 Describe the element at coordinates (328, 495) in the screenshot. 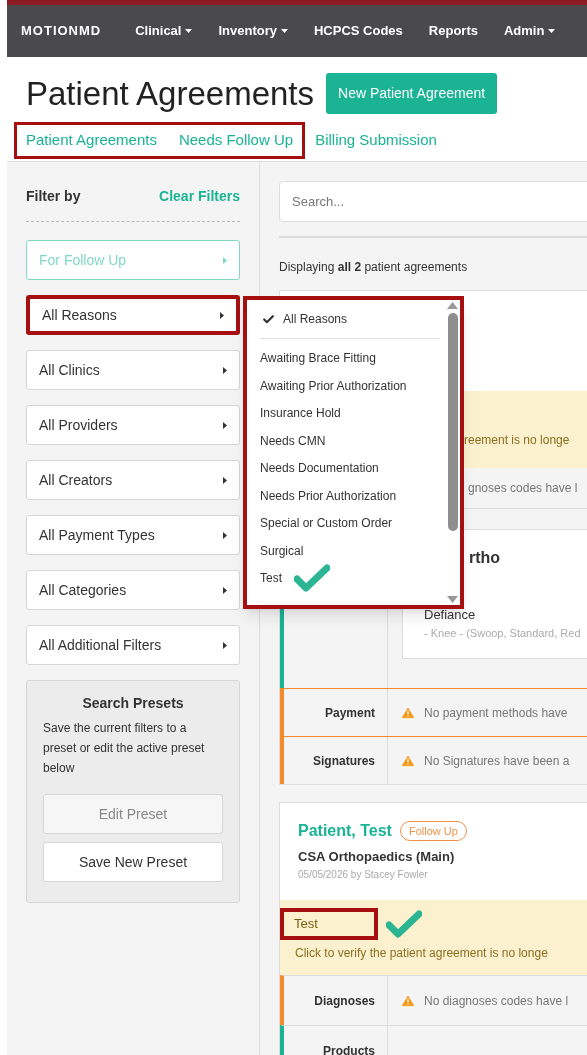

I see `menu-item: Needs Prior Authorization` at that location.